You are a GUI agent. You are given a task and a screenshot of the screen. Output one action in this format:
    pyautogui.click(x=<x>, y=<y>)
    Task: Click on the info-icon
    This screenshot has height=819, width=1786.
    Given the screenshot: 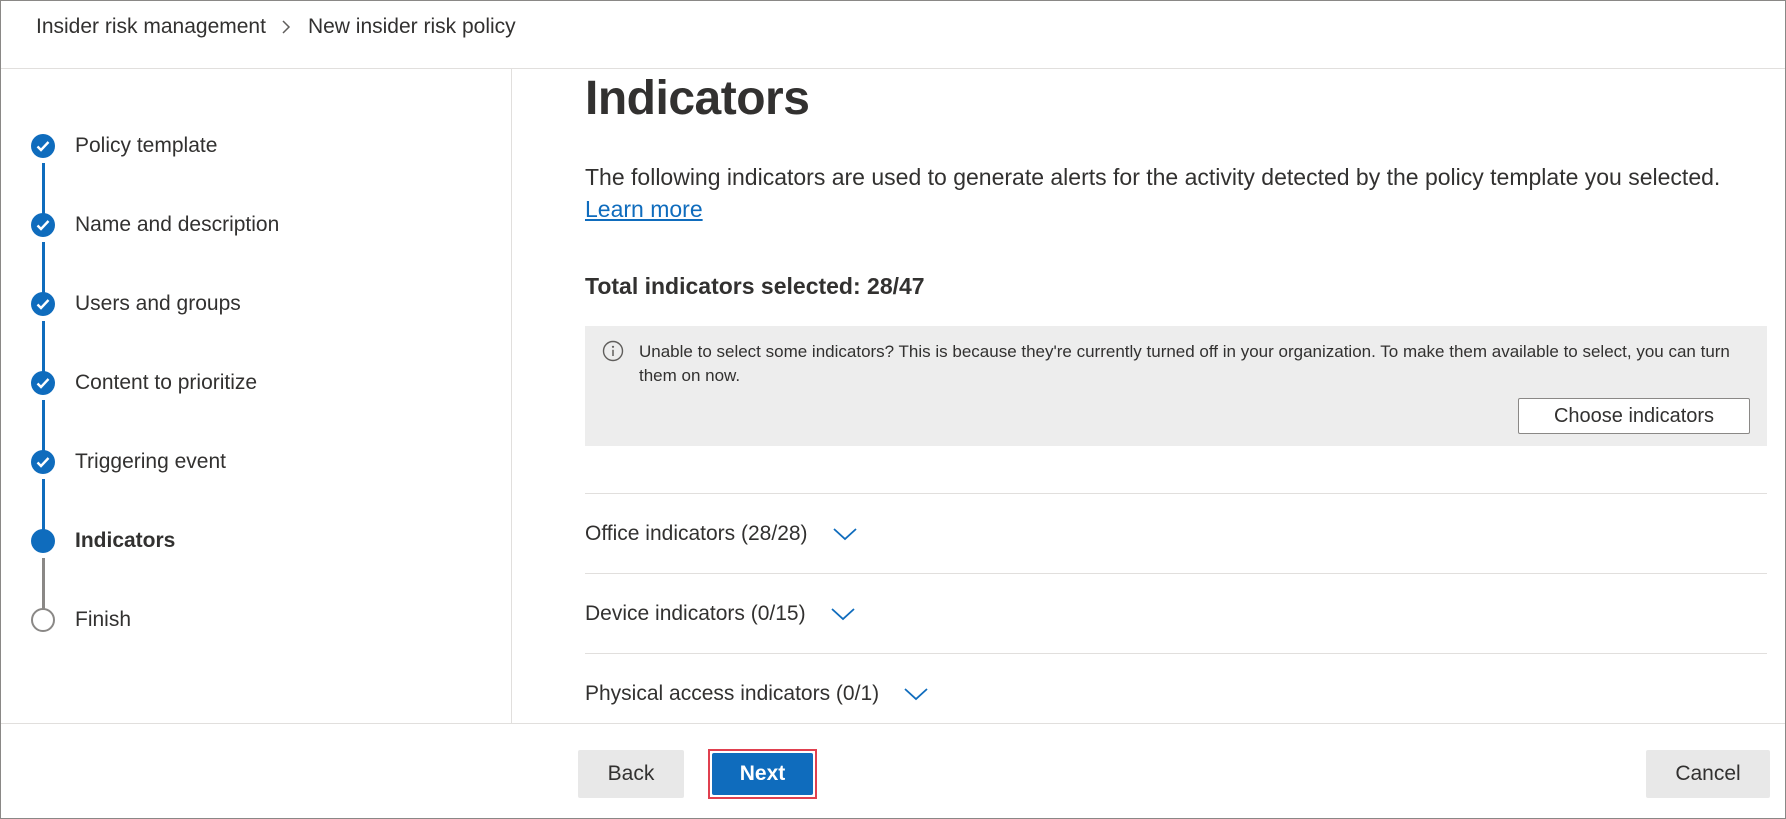 What is the action you would take?
    pyautogui.click(x=613, y=353)
    